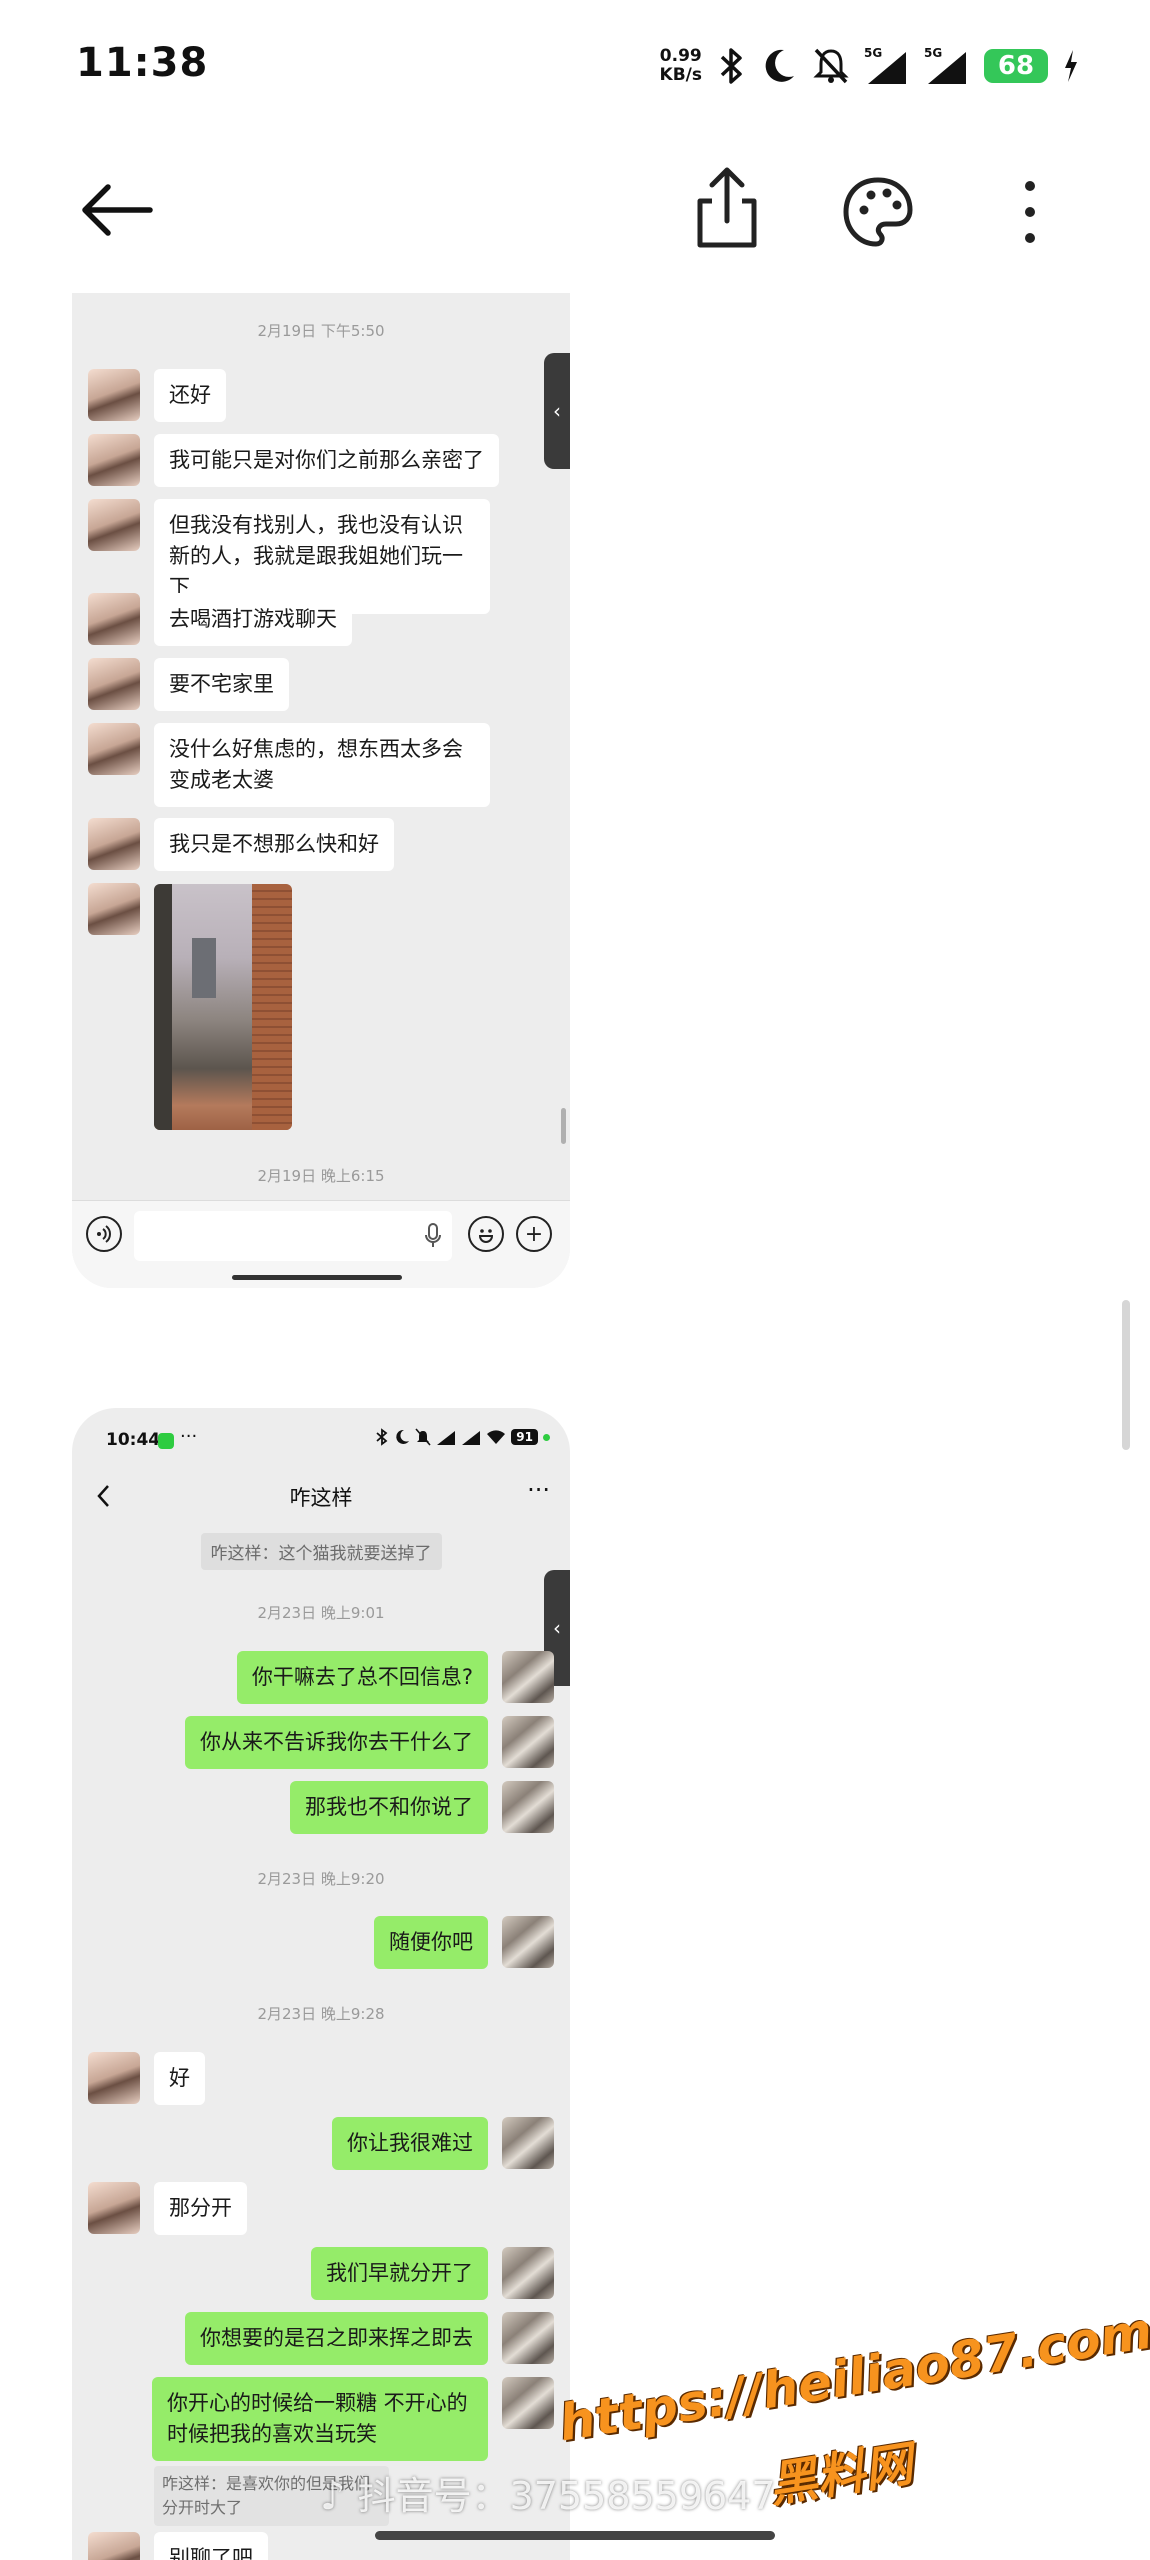  Describe the element at coordinates (204, 968) in the screenshot. I see `photo-building` at that location.